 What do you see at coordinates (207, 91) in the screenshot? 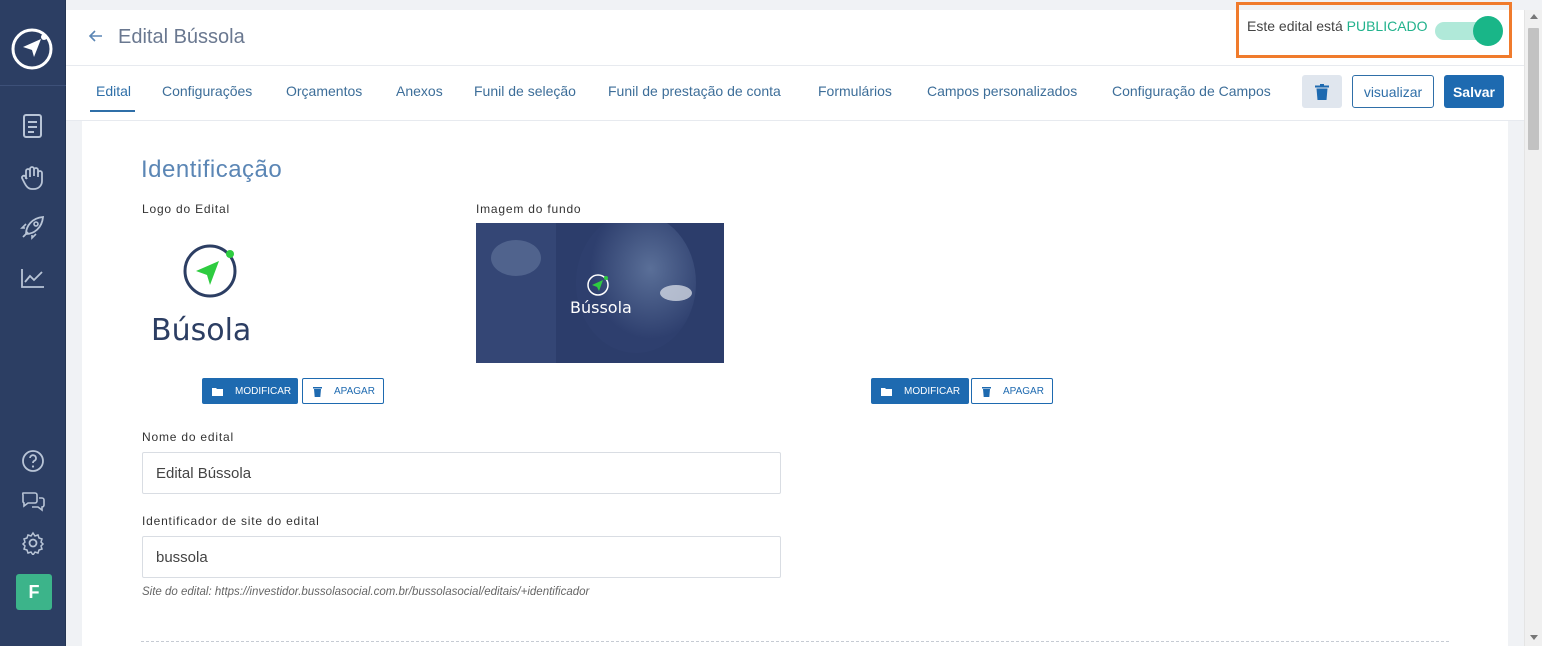
I see `tab-configuracoes: Configurações` at bounding box center [207, 91].